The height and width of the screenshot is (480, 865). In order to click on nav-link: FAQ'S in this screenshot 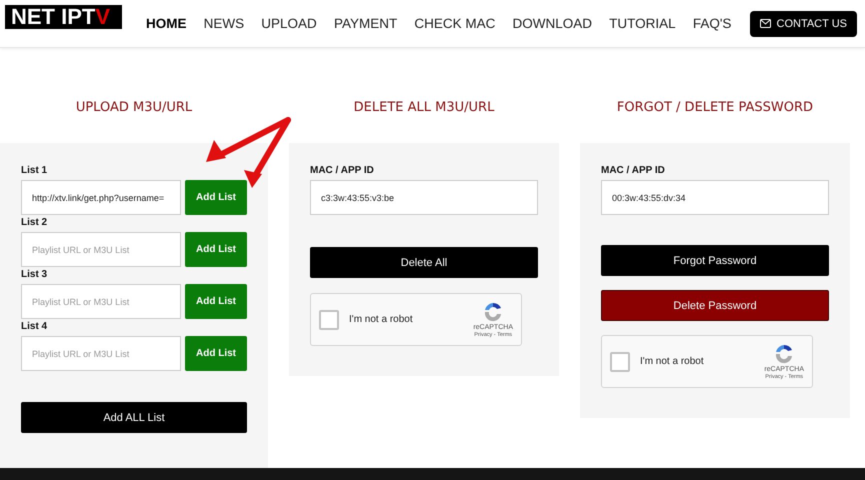, I will do `click(712, 23)`.